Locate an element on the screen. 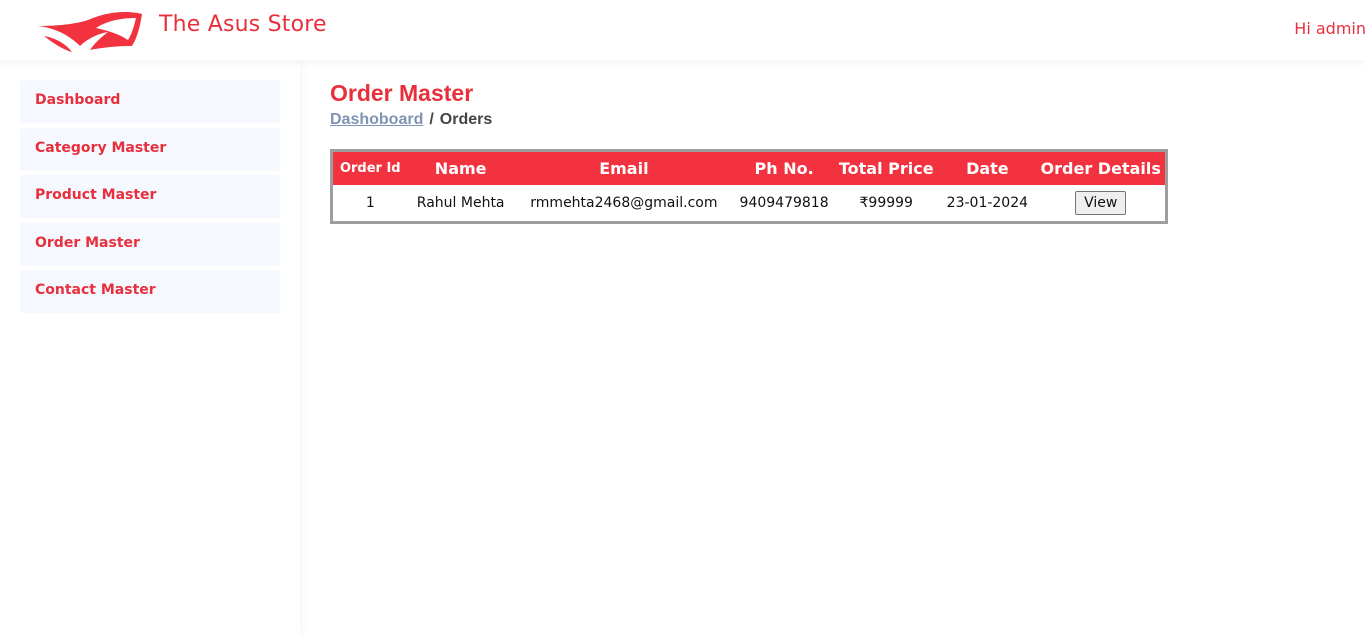 The height and width of the screenshot is (638, 1366). cell-name: Rahul Mehta is located at coordinates (460, 202).